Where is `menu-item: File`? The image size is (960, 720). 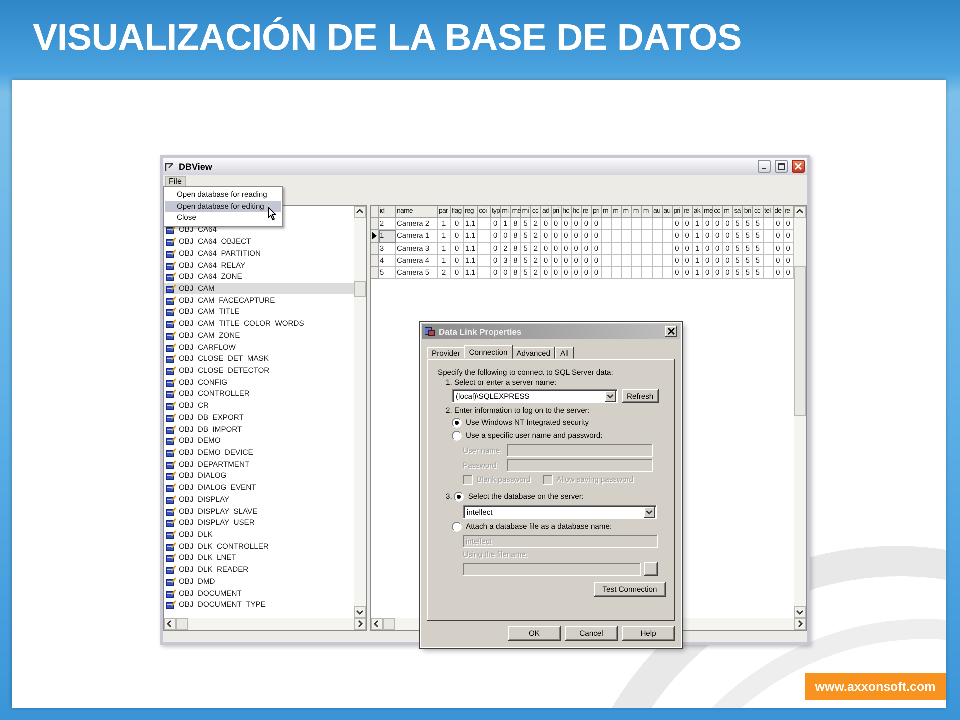 menu-item: File is located at coordinates (175, 181).